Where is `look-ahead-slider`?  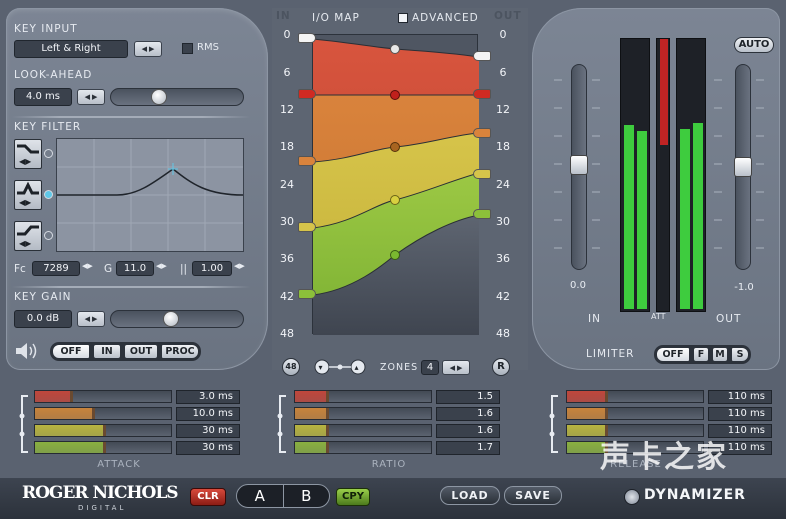
look-ahead-slider is located at coordinates (177, 97).